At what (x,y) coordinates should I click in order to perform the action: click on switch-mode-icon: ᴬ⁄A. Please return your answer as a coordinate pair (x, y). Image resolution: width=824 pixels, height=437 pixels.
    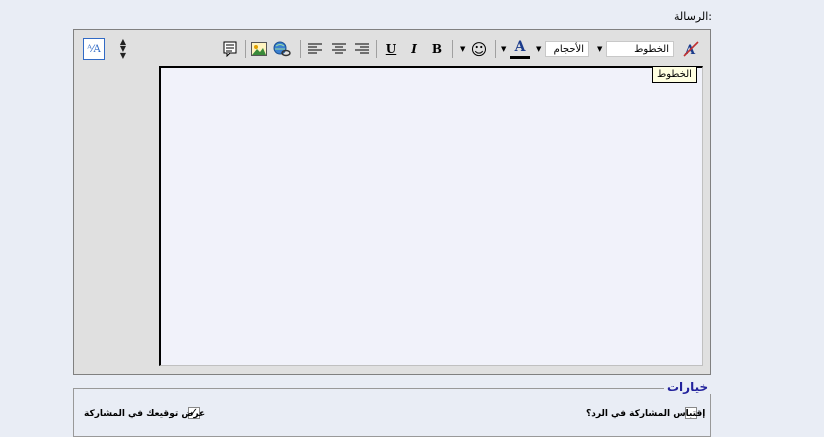
    Looking at the image, I should click on (94, 49).